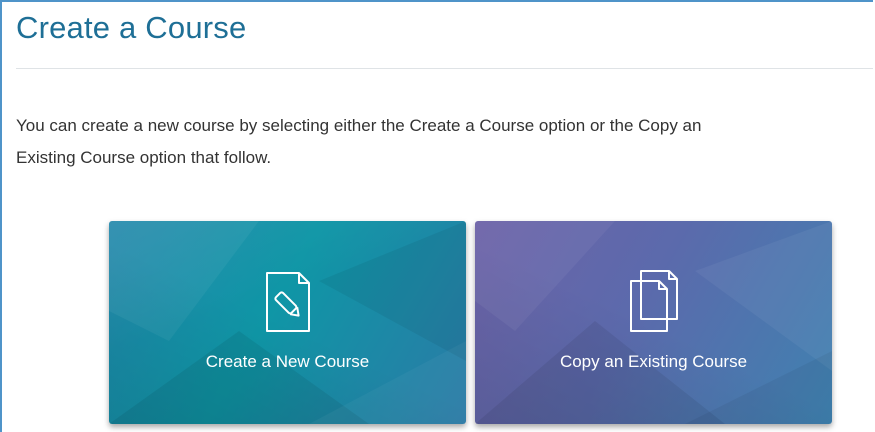  I want to click on document-pencil-icon, so click(287, 302).